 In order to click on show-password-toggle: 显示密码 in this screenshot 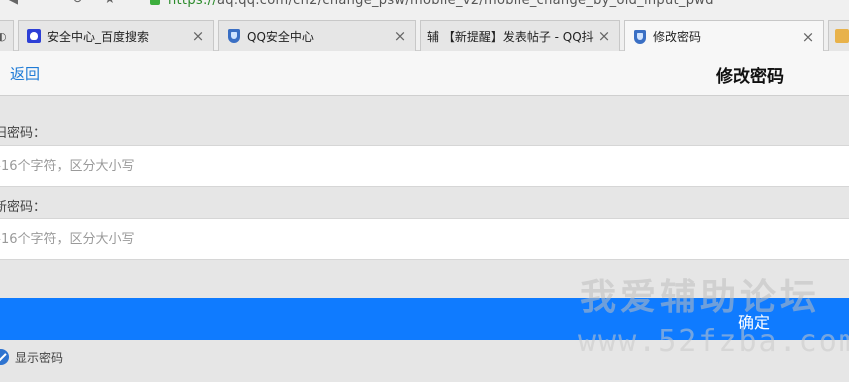, I will do `click(31, 357)`.